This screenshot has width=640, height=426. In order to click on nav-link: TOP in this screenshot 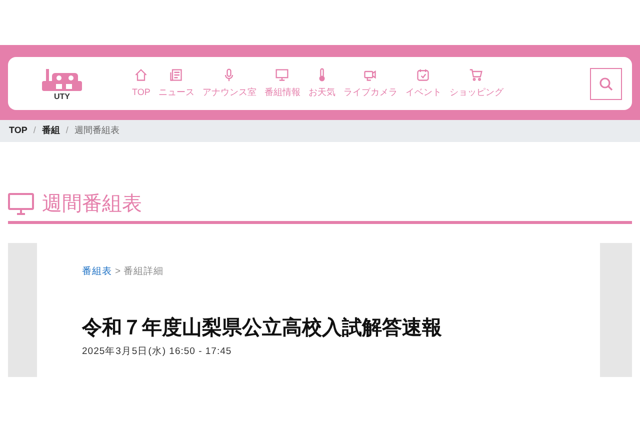, I will do `click(141, 84)`.